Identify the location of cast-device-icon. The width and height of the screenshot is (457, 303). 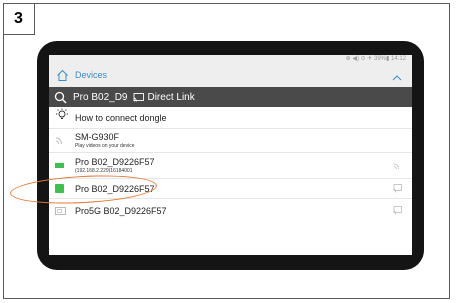
(60, 141).